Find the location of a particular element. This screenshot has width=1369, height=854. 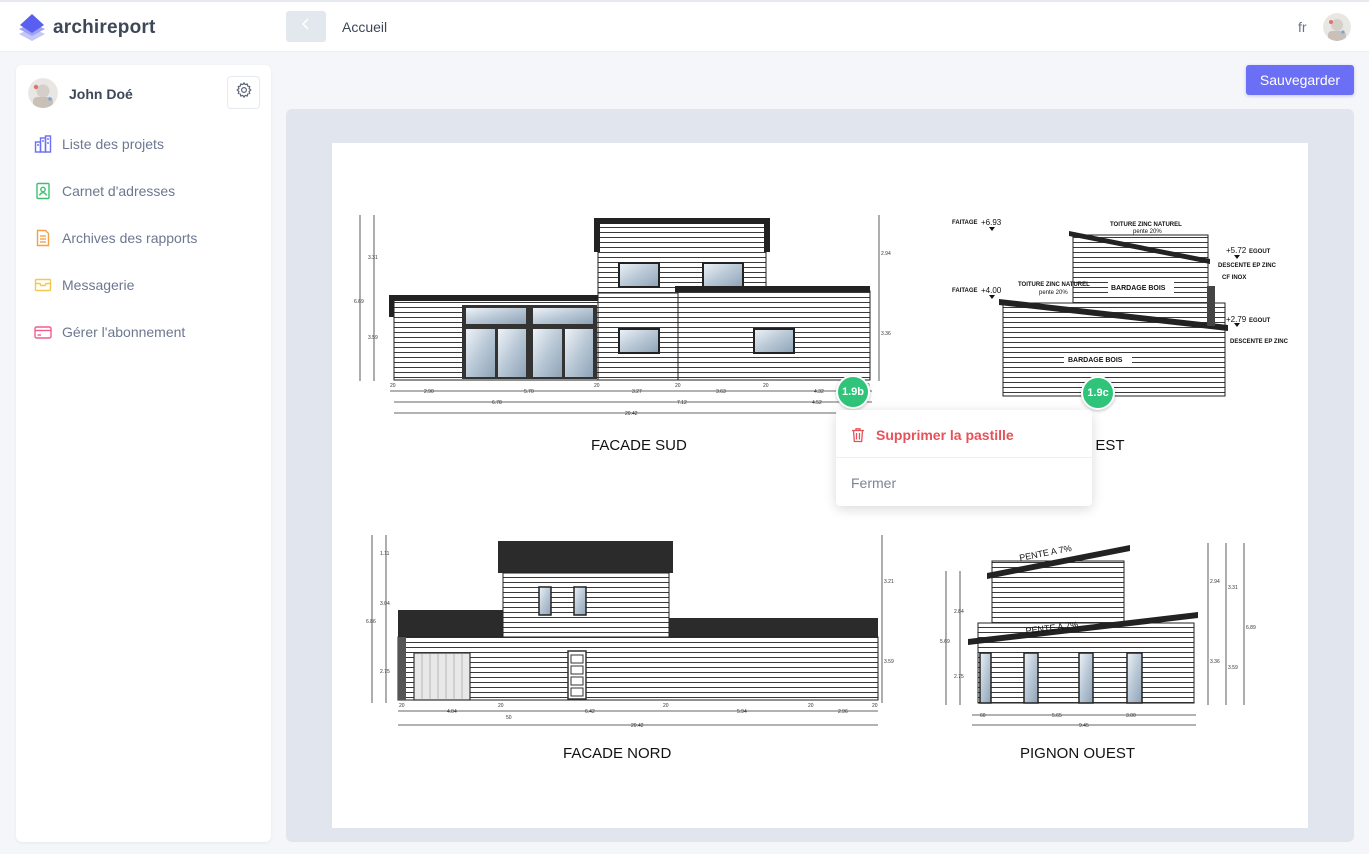

drawing-label: +2.79 is located at coordinates (1236, 319).